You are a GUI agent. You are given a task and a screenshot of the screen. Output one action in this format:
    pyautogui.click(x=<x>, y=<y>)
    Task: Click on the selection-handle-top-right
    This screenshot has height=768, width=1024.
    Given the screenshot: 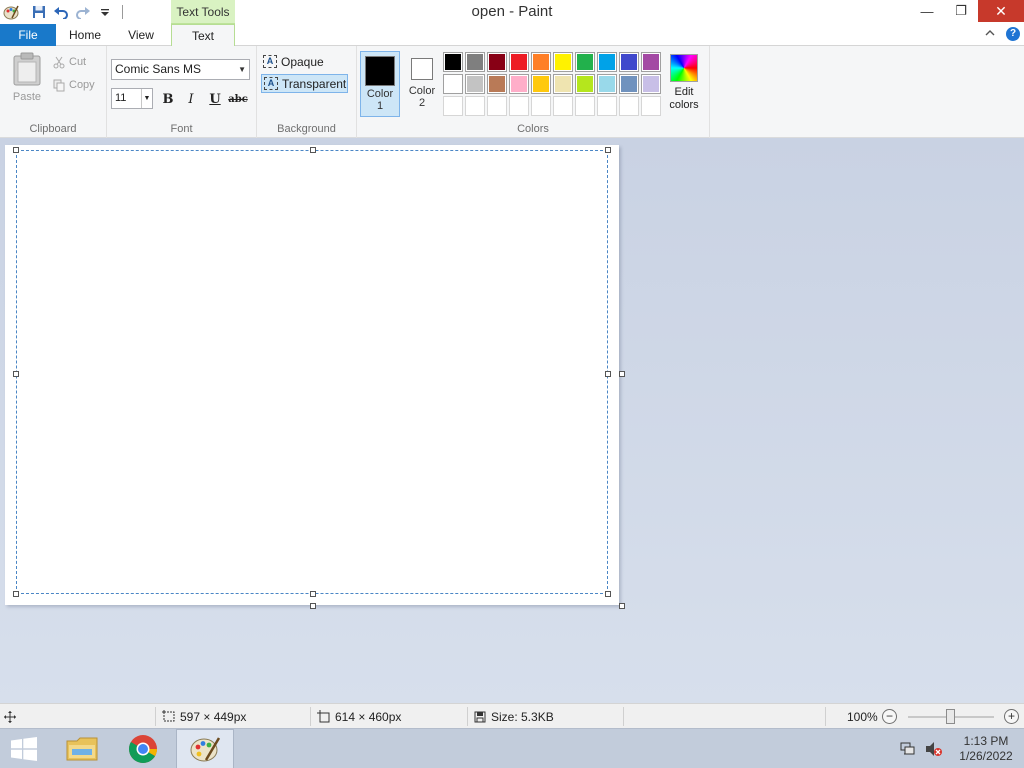 What is the action you would take?
    pyautogui.click(x=608, y=150)
    